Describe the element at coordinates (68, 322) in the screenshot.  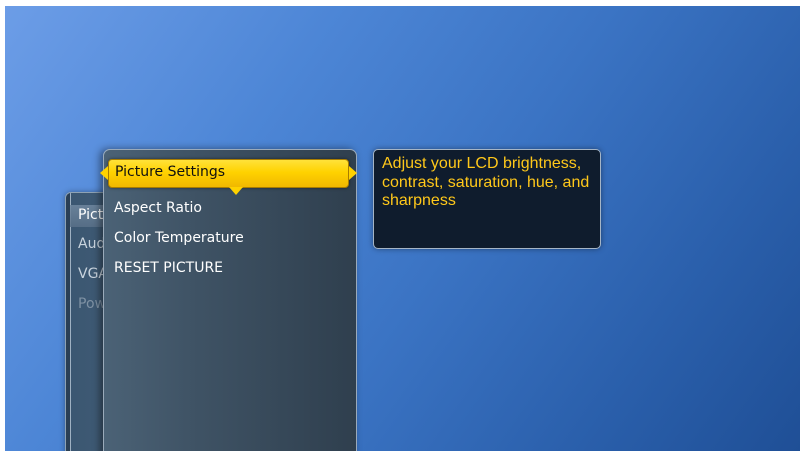
I see `panel-edge` at that location.